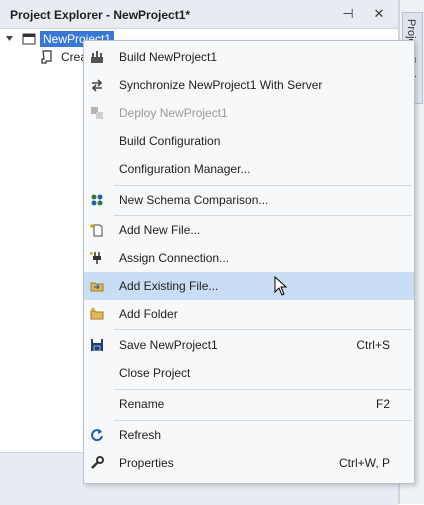  I want to click on menu-label-save: Save NewProject1, so click(168, 345).